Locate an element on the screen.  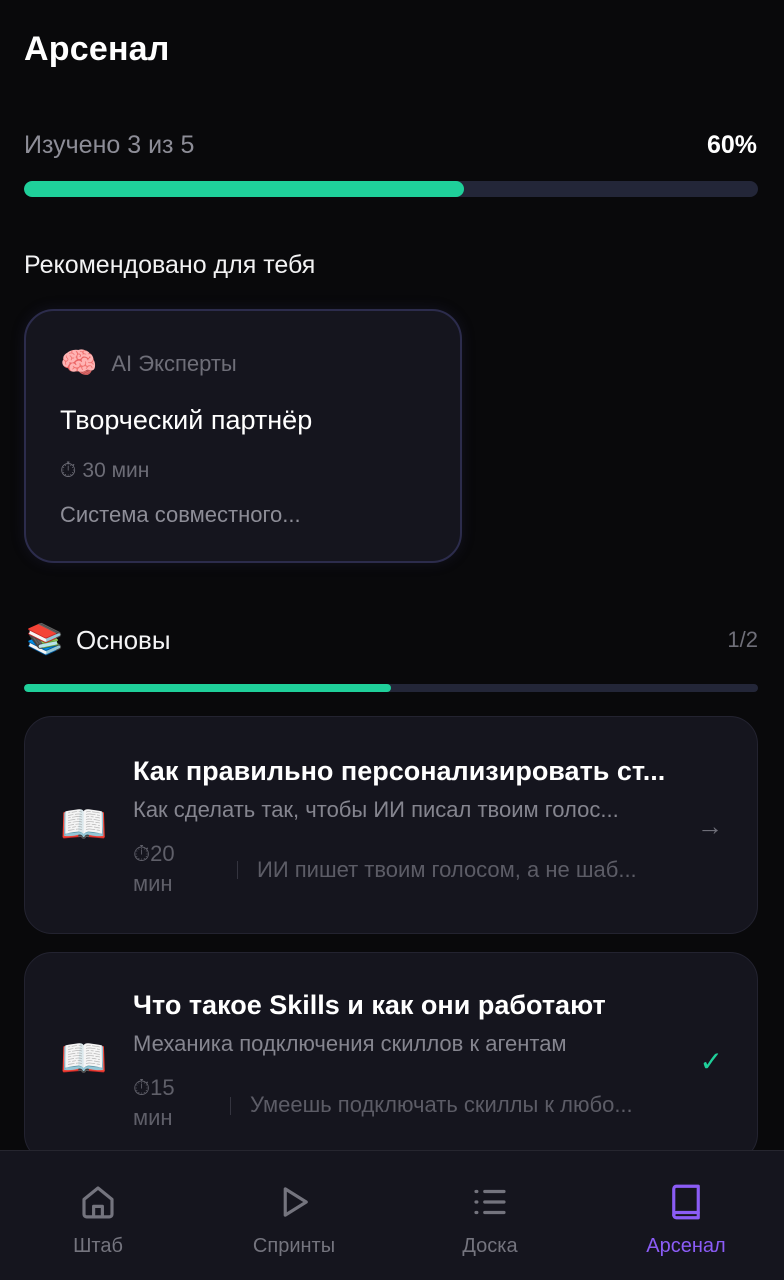
nav-item-sprints: Спринты is located at coordinates (294, 1215).